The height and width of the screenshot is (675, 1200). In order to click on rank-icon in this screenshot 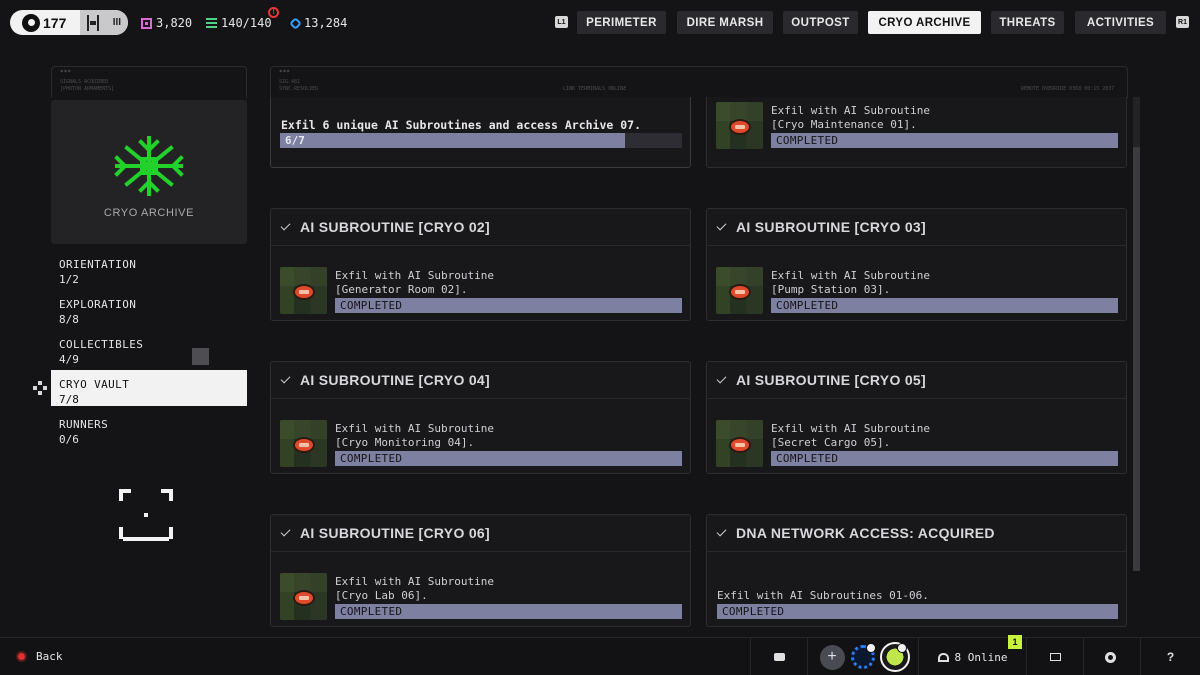, I will do `click(92, 22)`.